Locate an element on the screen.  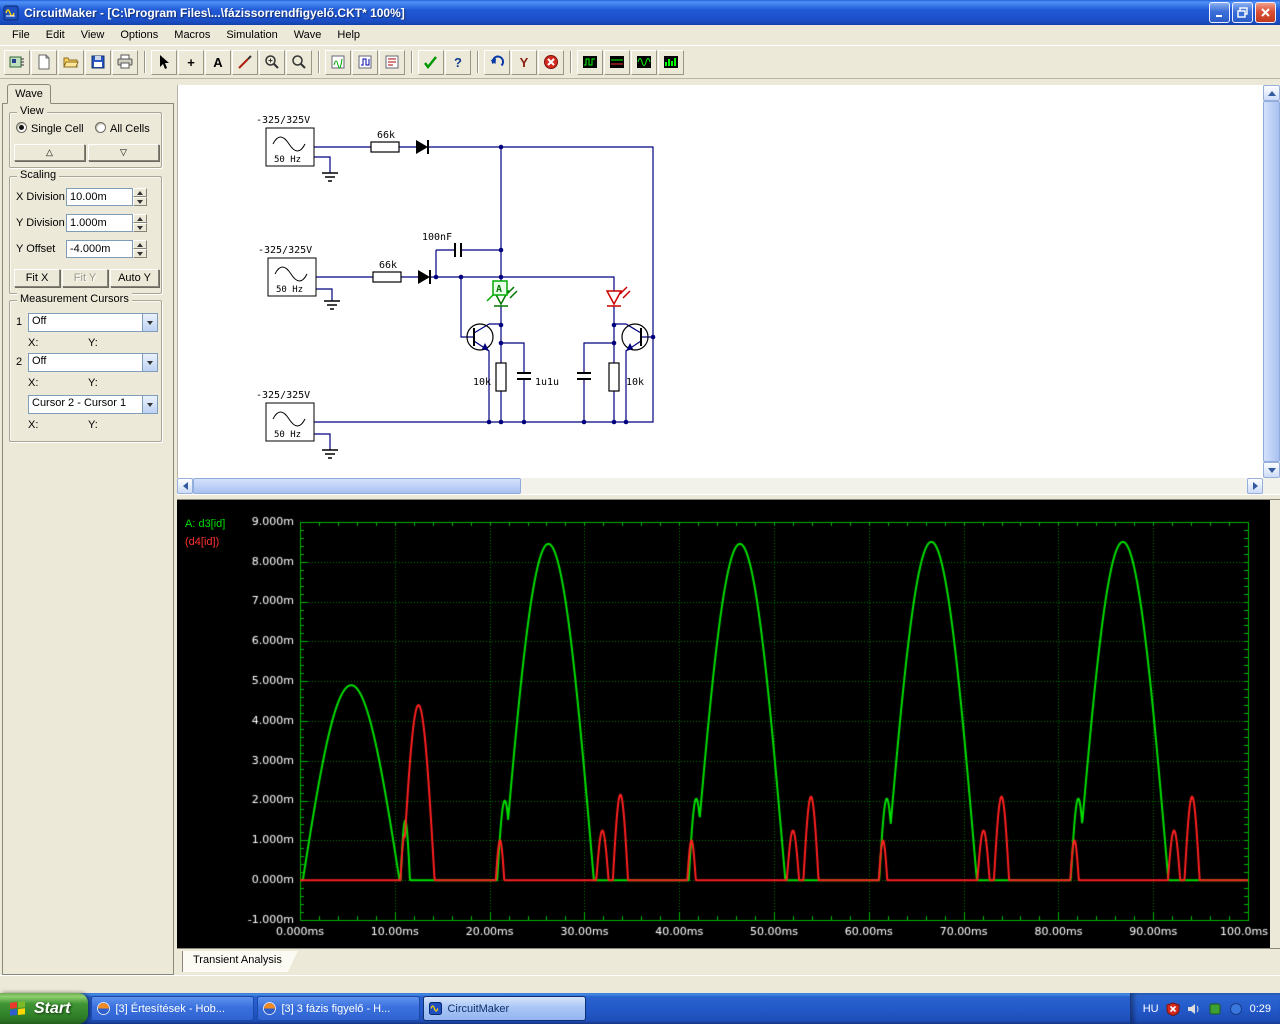
menu-file: File is located at coordinates (21, 35).